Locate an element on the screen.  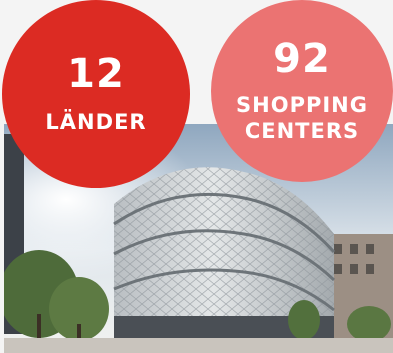
stat-shopping-centers-number: 92 is located at coordinates (302, 59).